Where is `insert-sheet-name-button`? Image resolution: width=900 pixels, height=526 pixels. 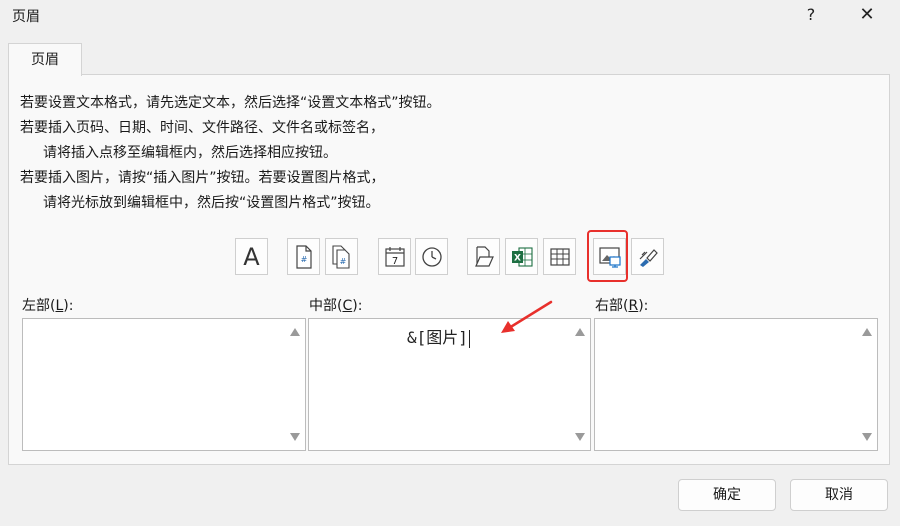
insert-sheet-name-button is located at coordinates (559, 256).